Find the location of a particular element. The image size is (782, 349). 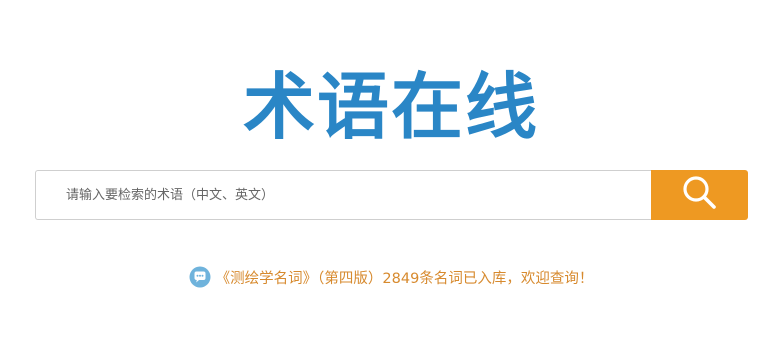

notice-text: 《测绘学名词》（第四版）2849条名词已入库，欢迎查询！ is located at coordinates (405, 277).